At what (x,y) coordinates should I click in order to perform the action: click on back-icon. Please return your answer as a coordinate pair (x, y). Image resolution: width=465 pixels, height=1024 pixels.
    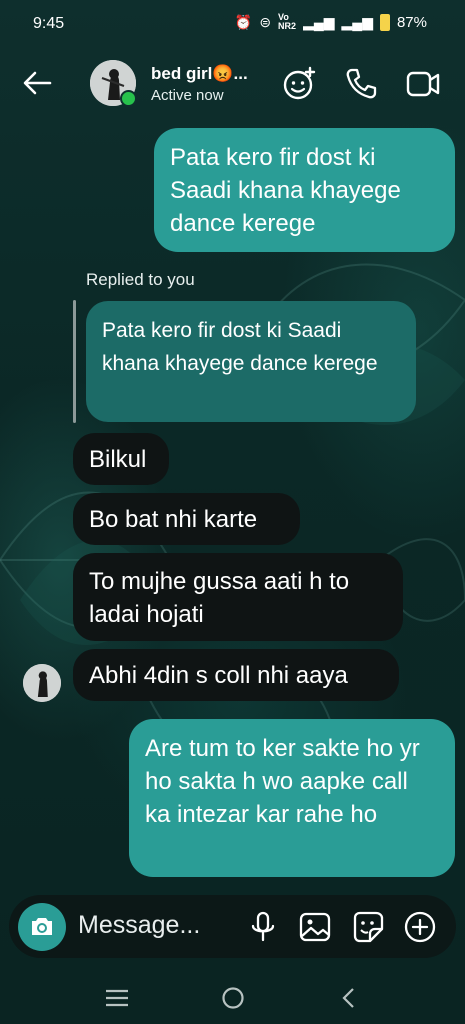
    Looking at the image, I should click on (349, 998).